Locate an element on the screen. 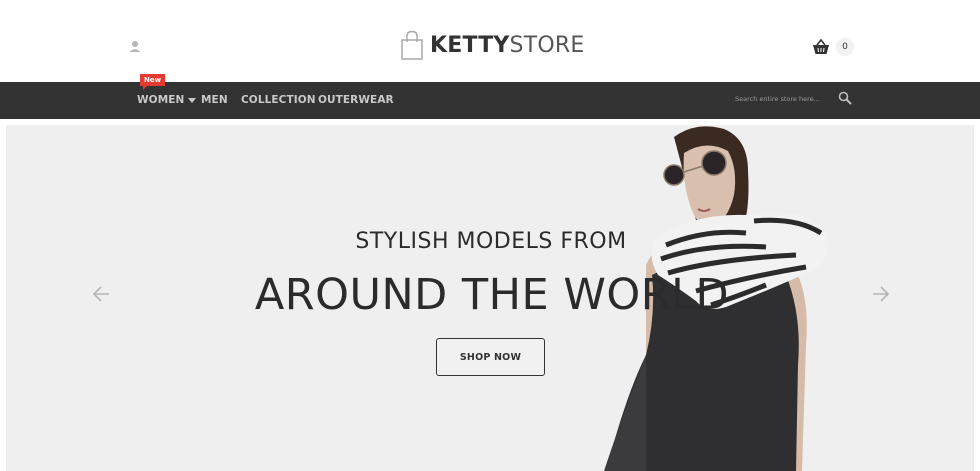 The width and height of the screenshot is (980, 471). new-badge: New is located at coordinates (153, 82).